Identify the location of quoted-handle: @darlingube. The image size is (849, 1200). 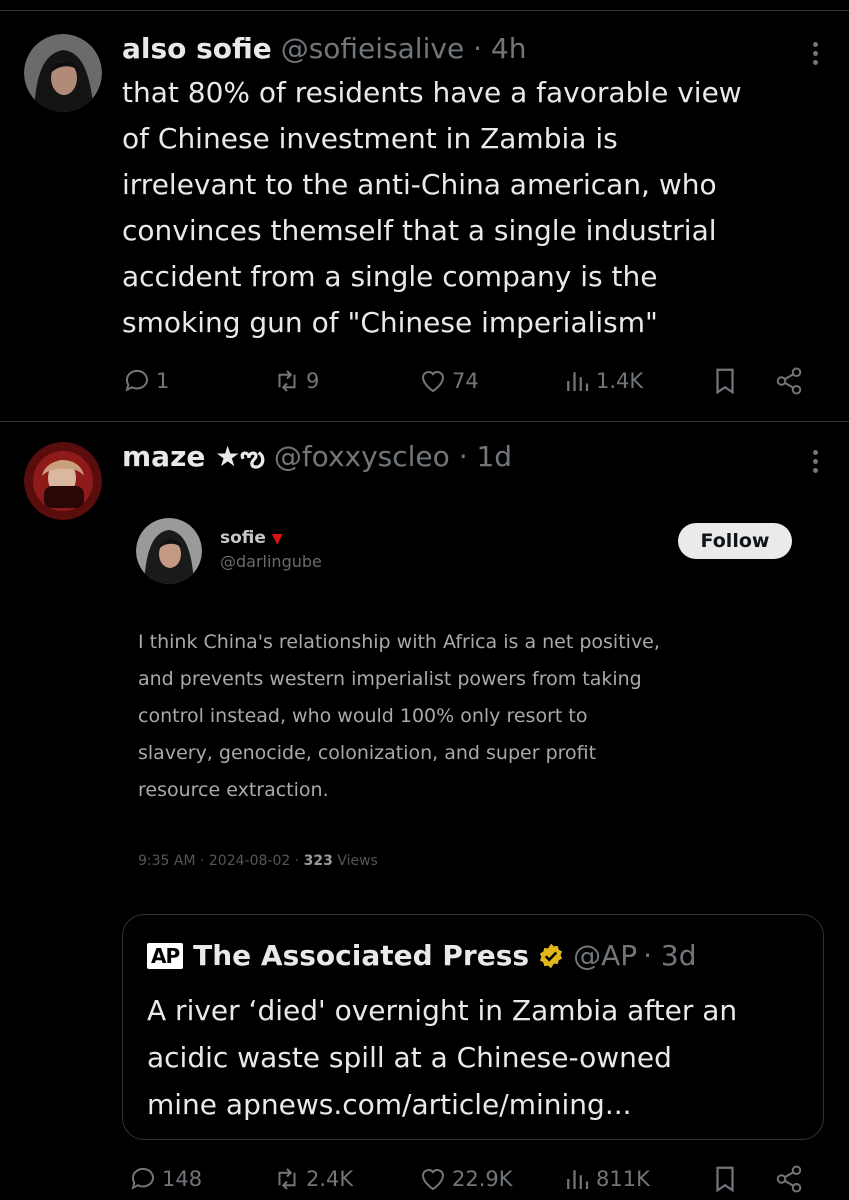
(271, 561).